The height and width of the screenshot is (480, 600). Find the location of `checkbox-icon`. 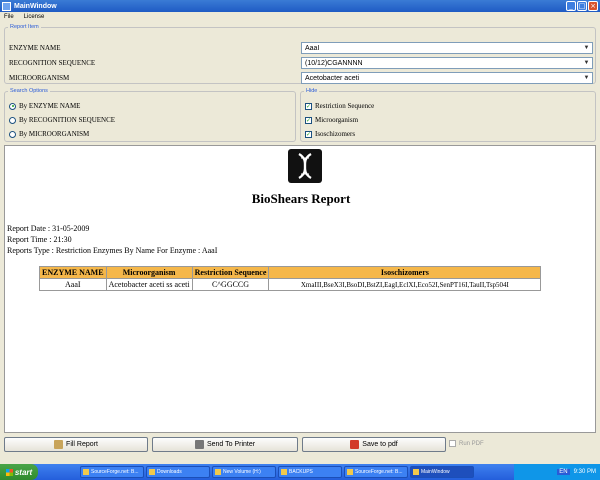

checkbox-icon is located at coordinates (452, 443).